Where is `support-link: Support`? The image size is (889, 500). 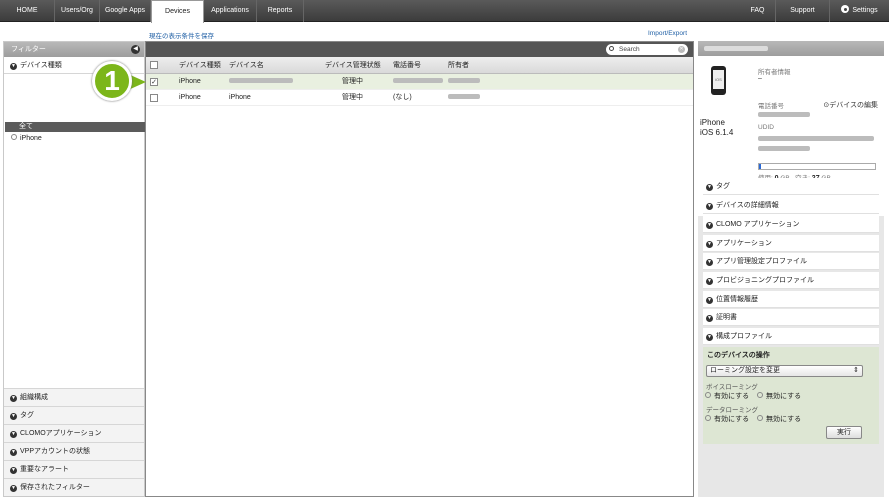 support-link: Support is located at coordinates (803, 11).